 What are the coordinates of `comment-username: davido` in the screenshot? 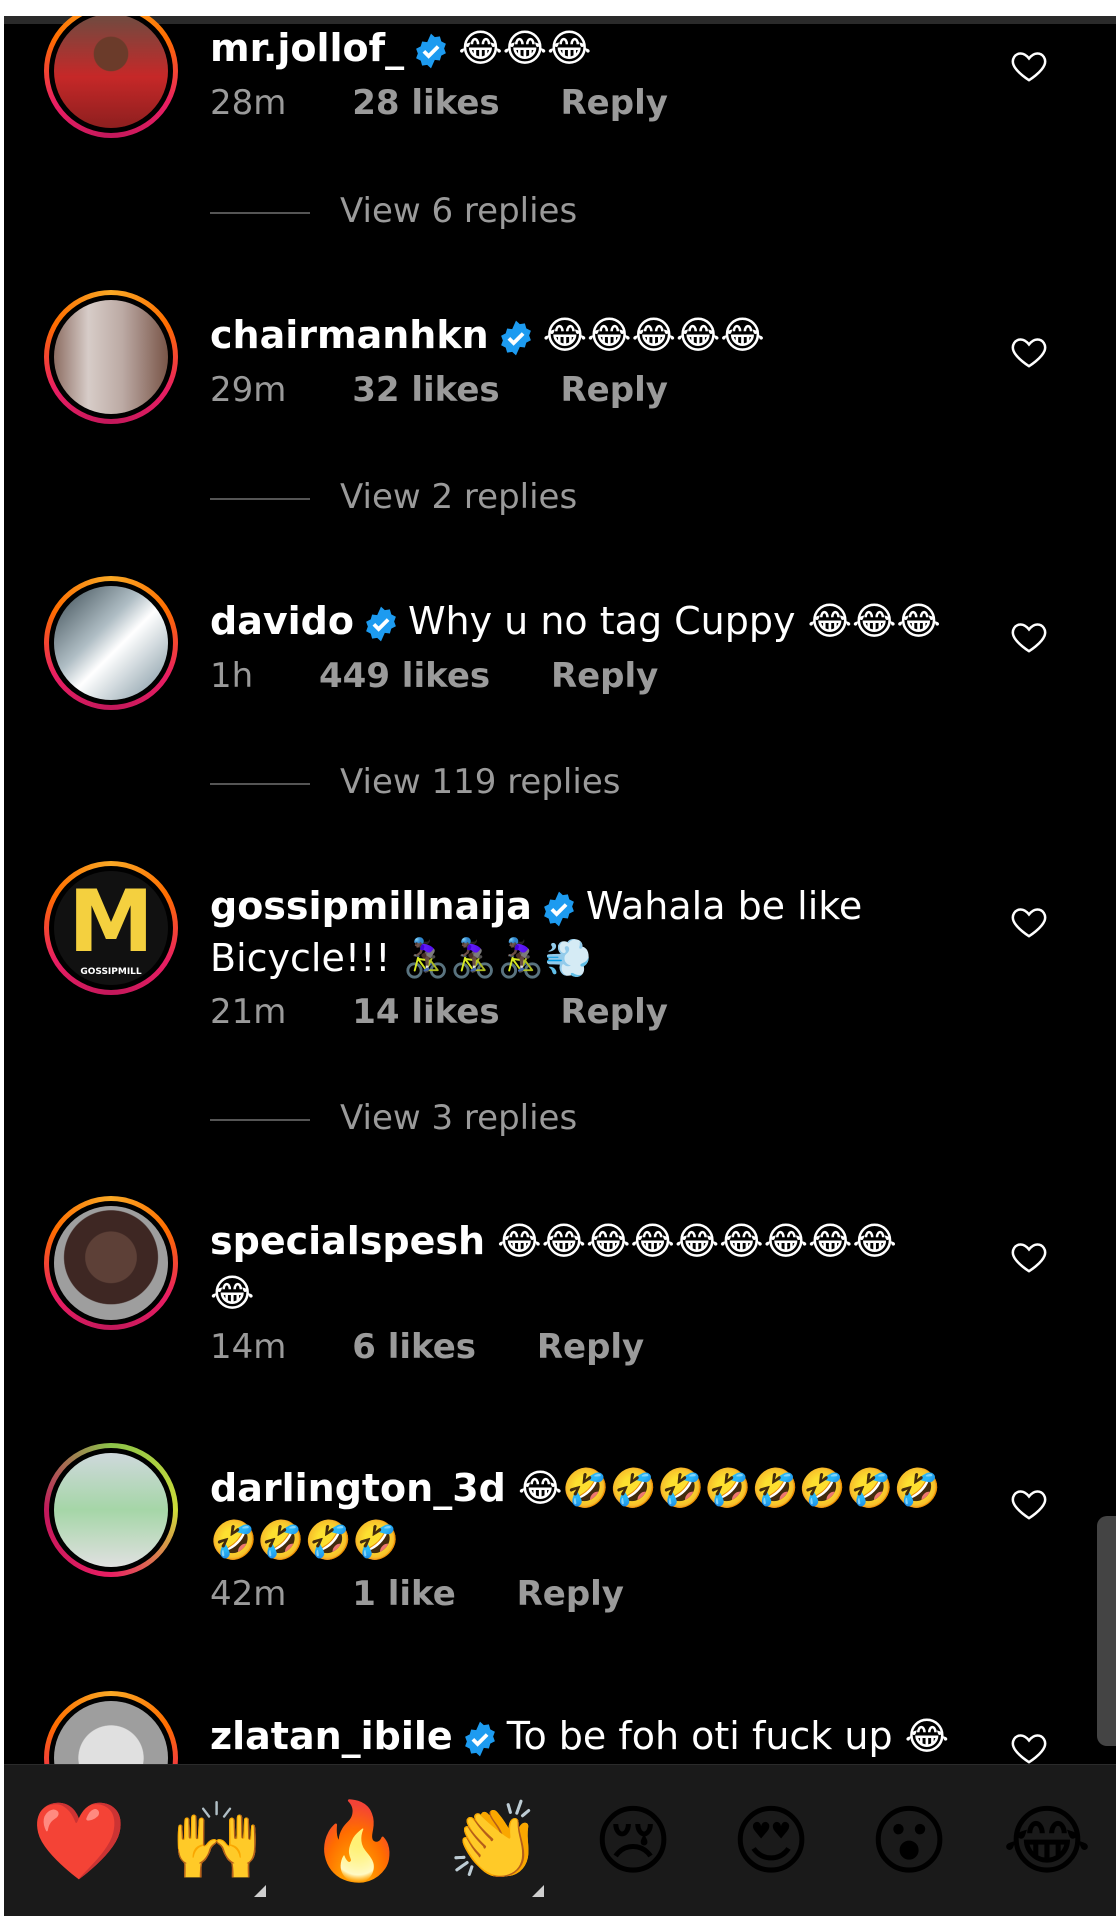 It's located at (282, 621).